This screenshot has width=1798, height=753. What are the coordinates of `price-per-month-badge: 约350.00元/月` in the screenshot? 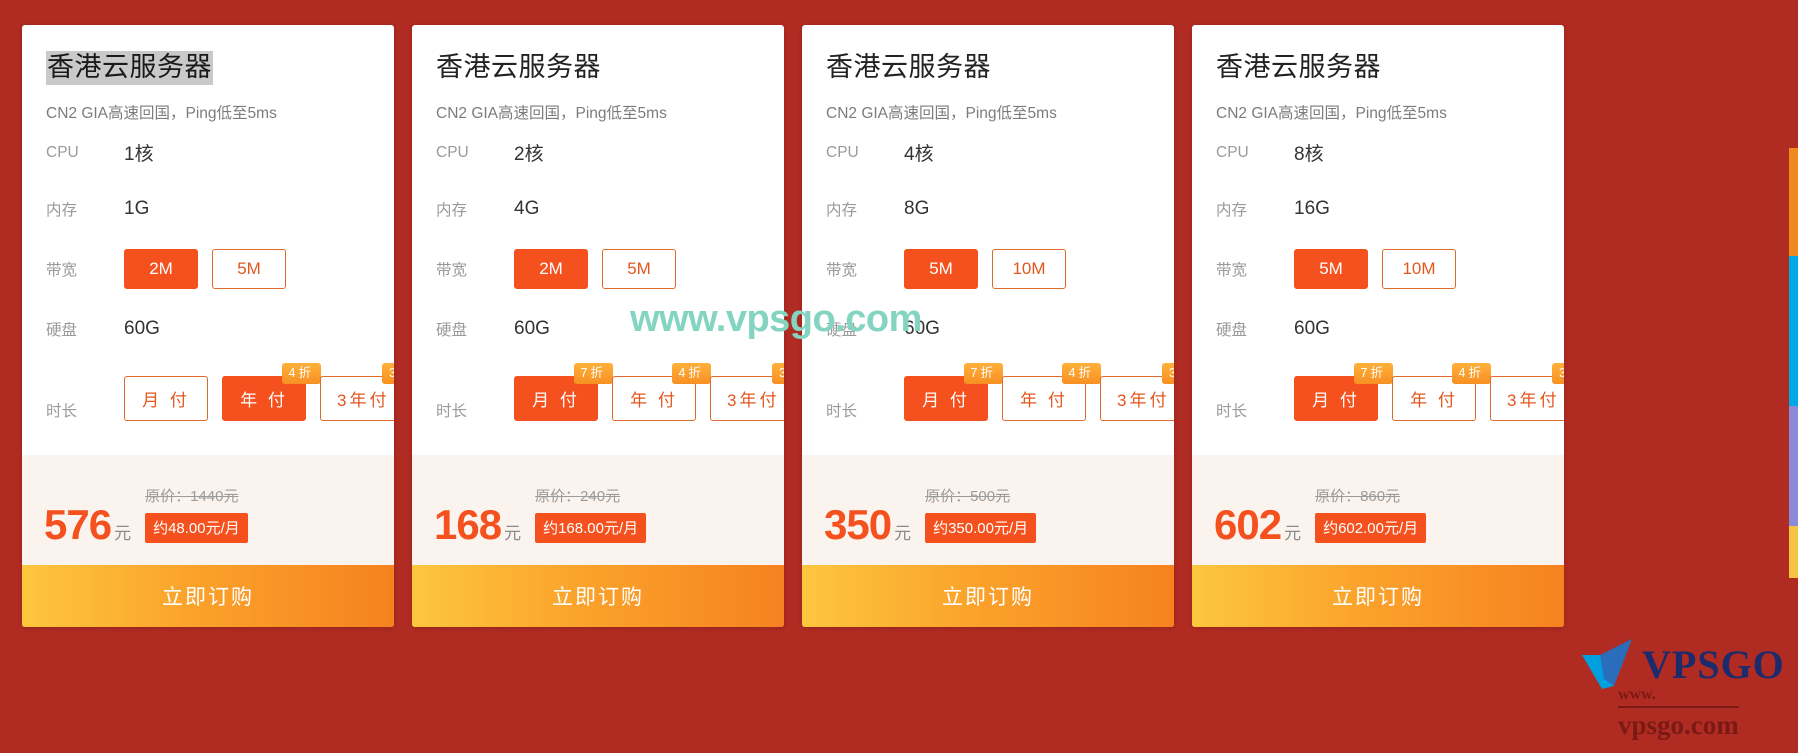 It's located at (981, 528).